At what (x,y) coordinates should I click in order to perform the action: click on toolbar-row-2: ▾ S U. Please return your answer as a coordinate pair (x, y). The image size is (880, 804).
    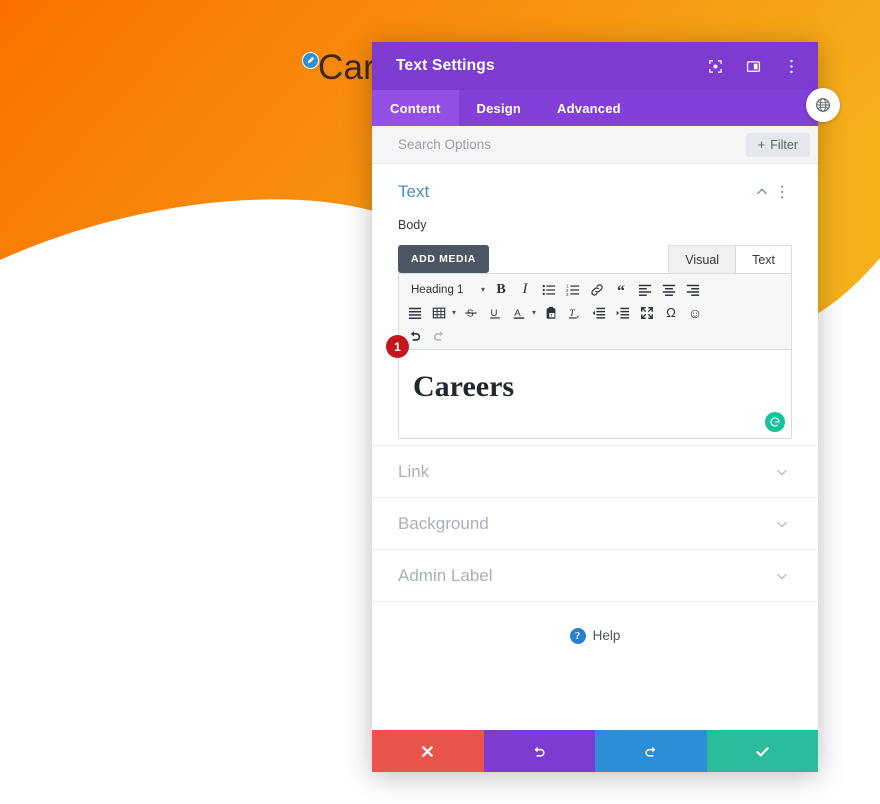
    Looking at the image, I should click on (595, 312).